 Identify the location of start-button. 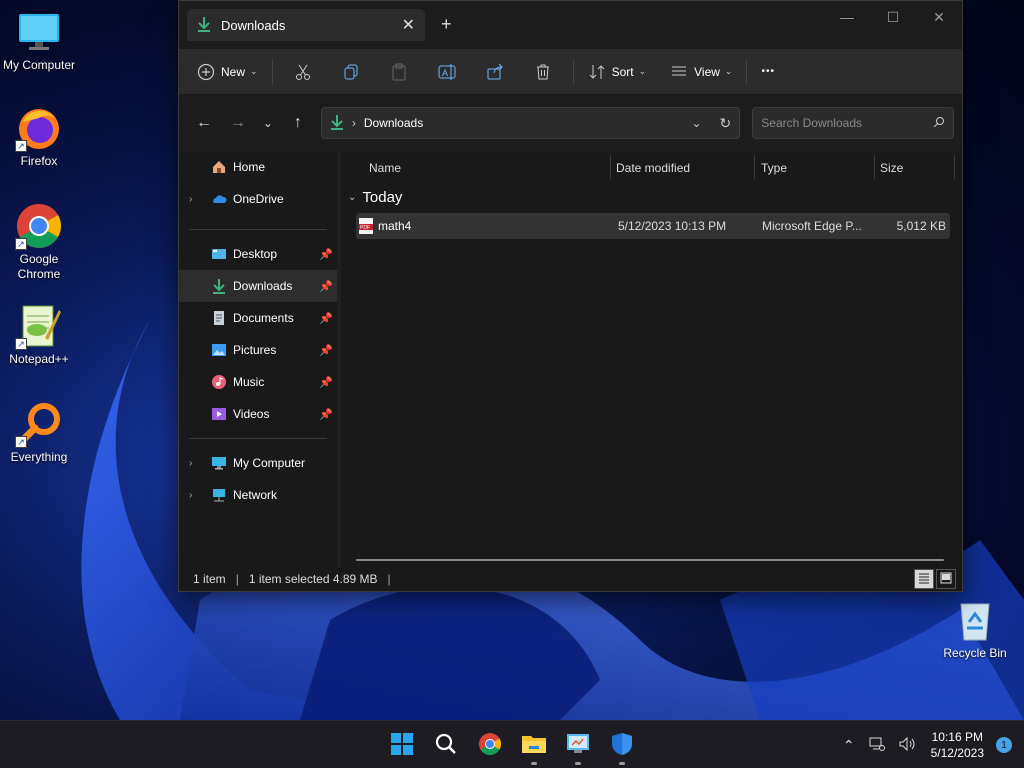
(402, 745).